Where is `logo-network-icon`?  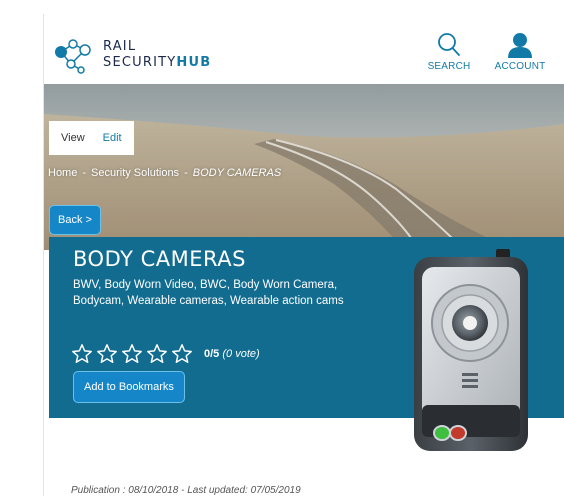 logo-network-icon is located at coordinates (73, 56).